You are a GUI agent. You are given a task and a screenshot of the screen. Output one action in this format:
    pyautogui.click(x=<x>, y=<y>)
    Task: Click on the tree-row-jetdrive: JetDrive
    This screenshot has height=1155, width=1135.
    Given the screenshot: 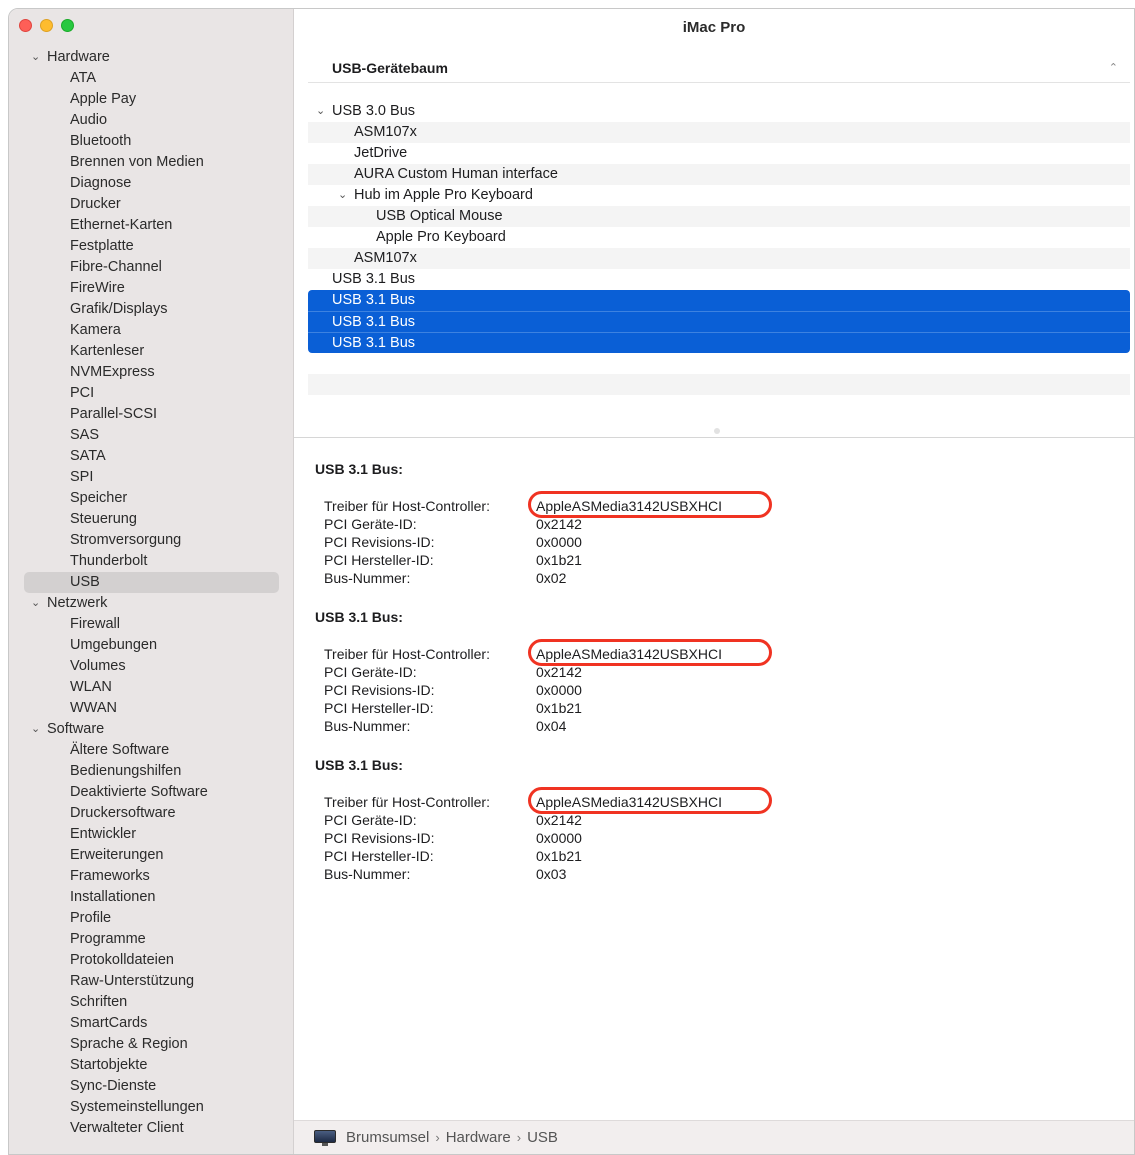 What is the action you would take?
    pyautogui.click(x=719, y=153)
    